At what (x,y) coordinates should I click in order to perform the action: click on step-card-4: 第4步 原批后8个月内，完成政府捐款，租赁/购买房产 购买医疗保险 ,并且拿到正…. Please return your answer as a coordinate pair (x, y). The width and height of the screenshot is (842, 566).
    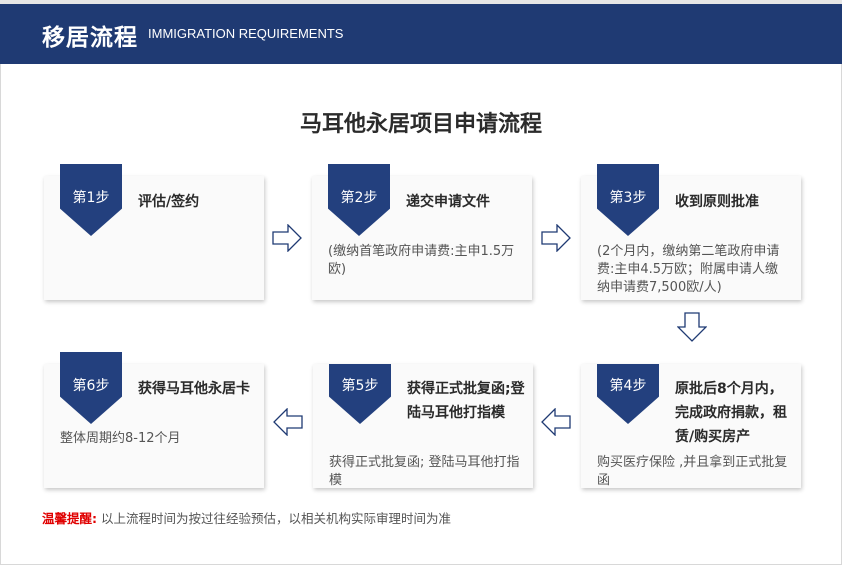
    Looking at the image, I should click on (691, 426).